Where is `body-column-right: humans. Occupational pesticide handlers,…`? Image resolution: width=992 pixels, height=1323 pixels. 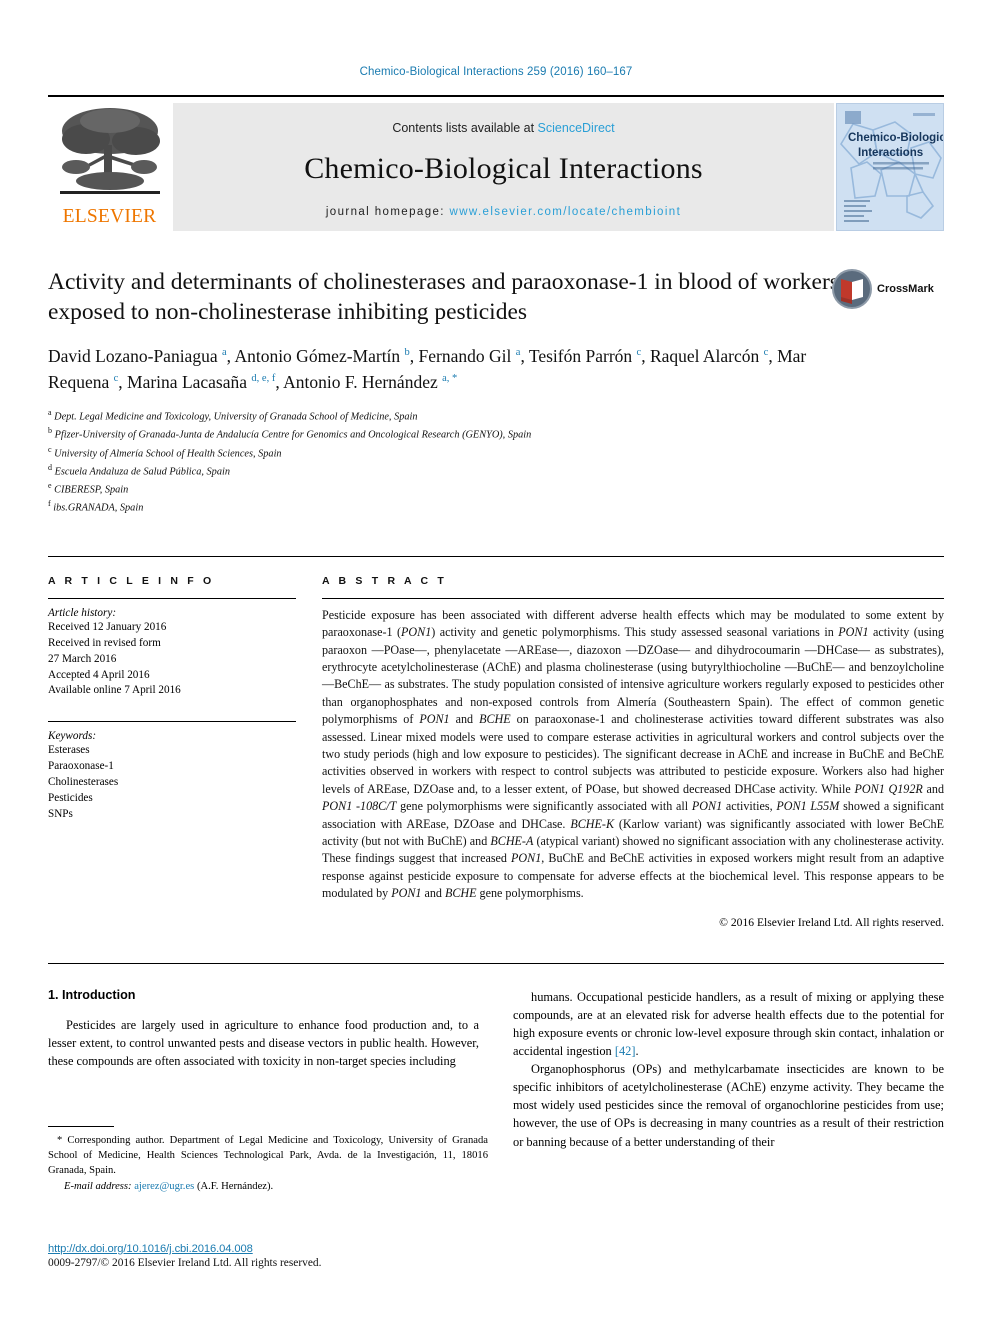 body-column-right: humans. Occupational pesticide handlers,… is located at coordinates (728, 1069).